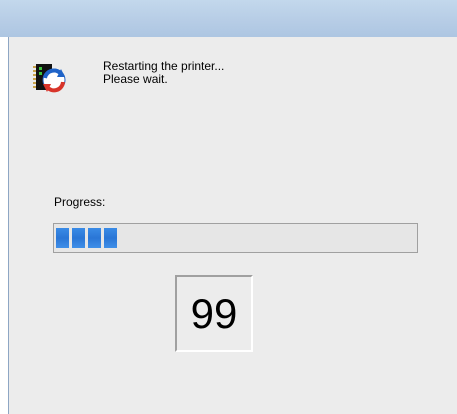 The image size is (457, 414). I want to click on status-message: Restarting the printer... Please wait., so click(163, 73).